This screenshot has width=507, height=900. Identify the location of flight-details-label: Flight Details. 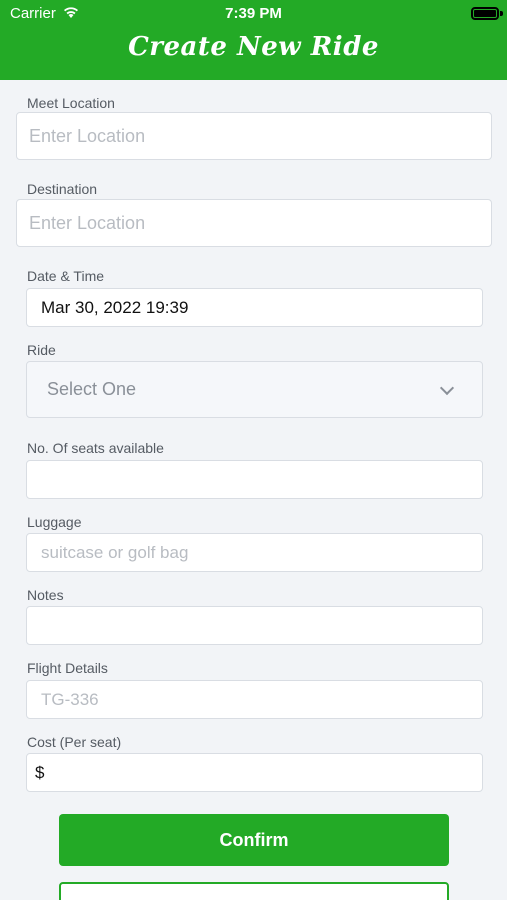
(67, 668).